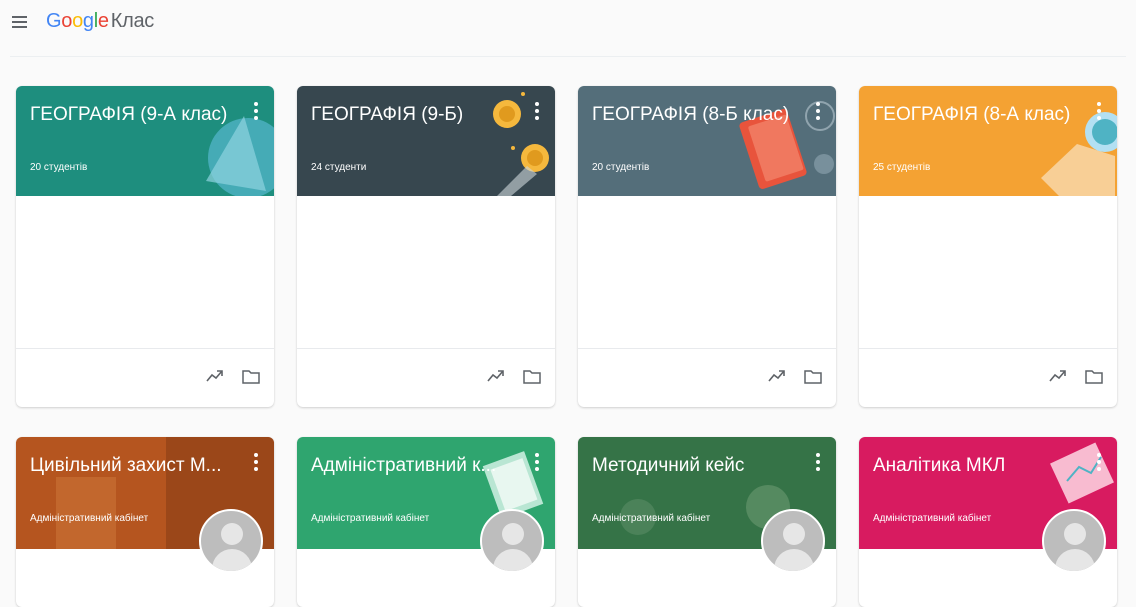 This screenshot has height=607, width=1136. Describe the element at coordinates (902, 167) in the screenshot. I see `student-count: 25 студентів` at that location.